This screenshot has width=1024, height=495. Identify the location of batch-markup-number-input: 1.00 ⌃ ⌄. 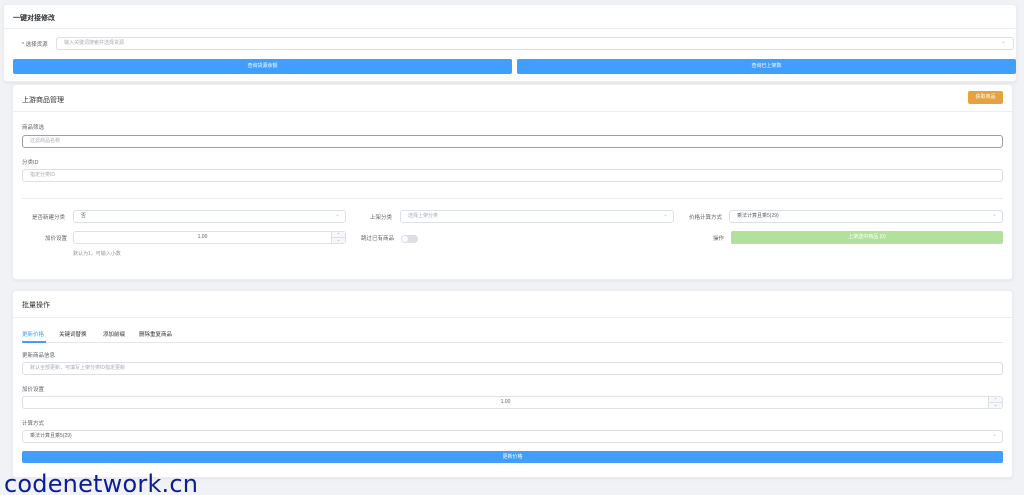
(512, 402).